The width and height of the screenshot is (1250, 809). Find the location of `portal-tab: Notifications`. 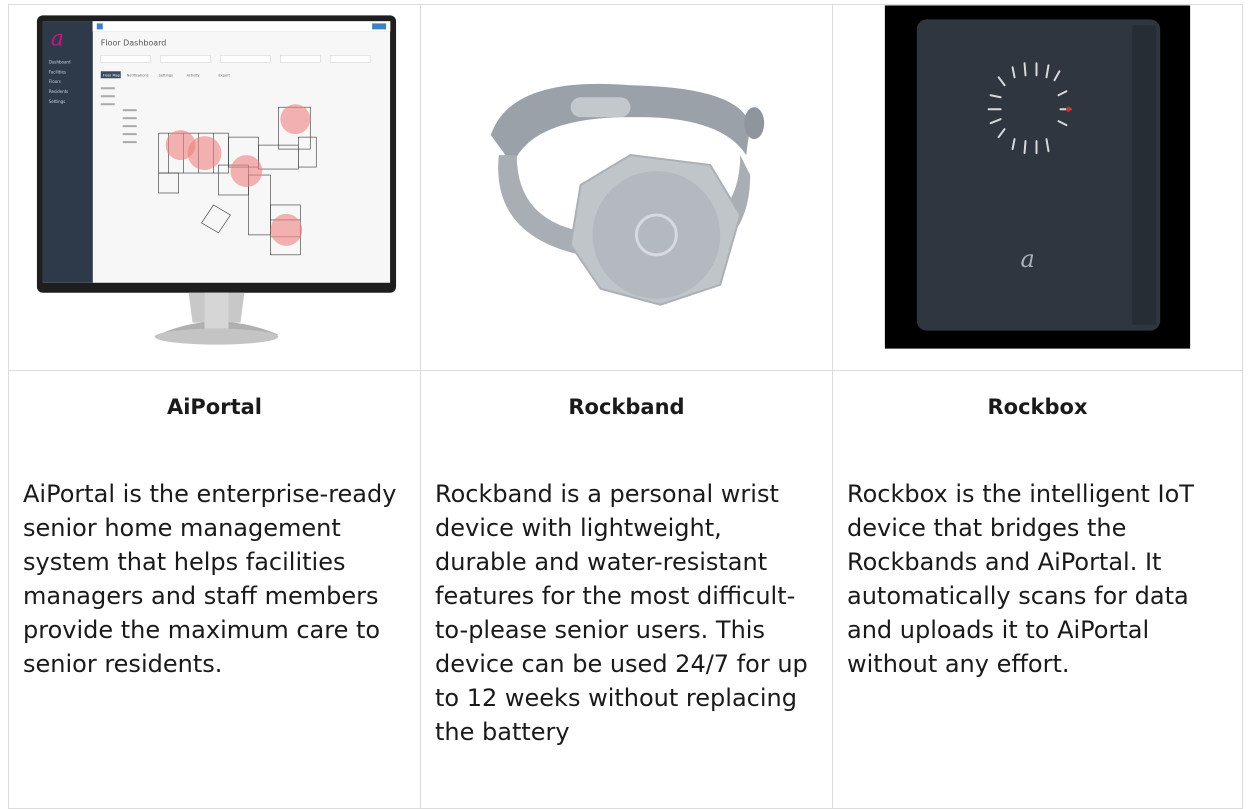

portal-tab: Notifications is located at coordinates (138, 75).